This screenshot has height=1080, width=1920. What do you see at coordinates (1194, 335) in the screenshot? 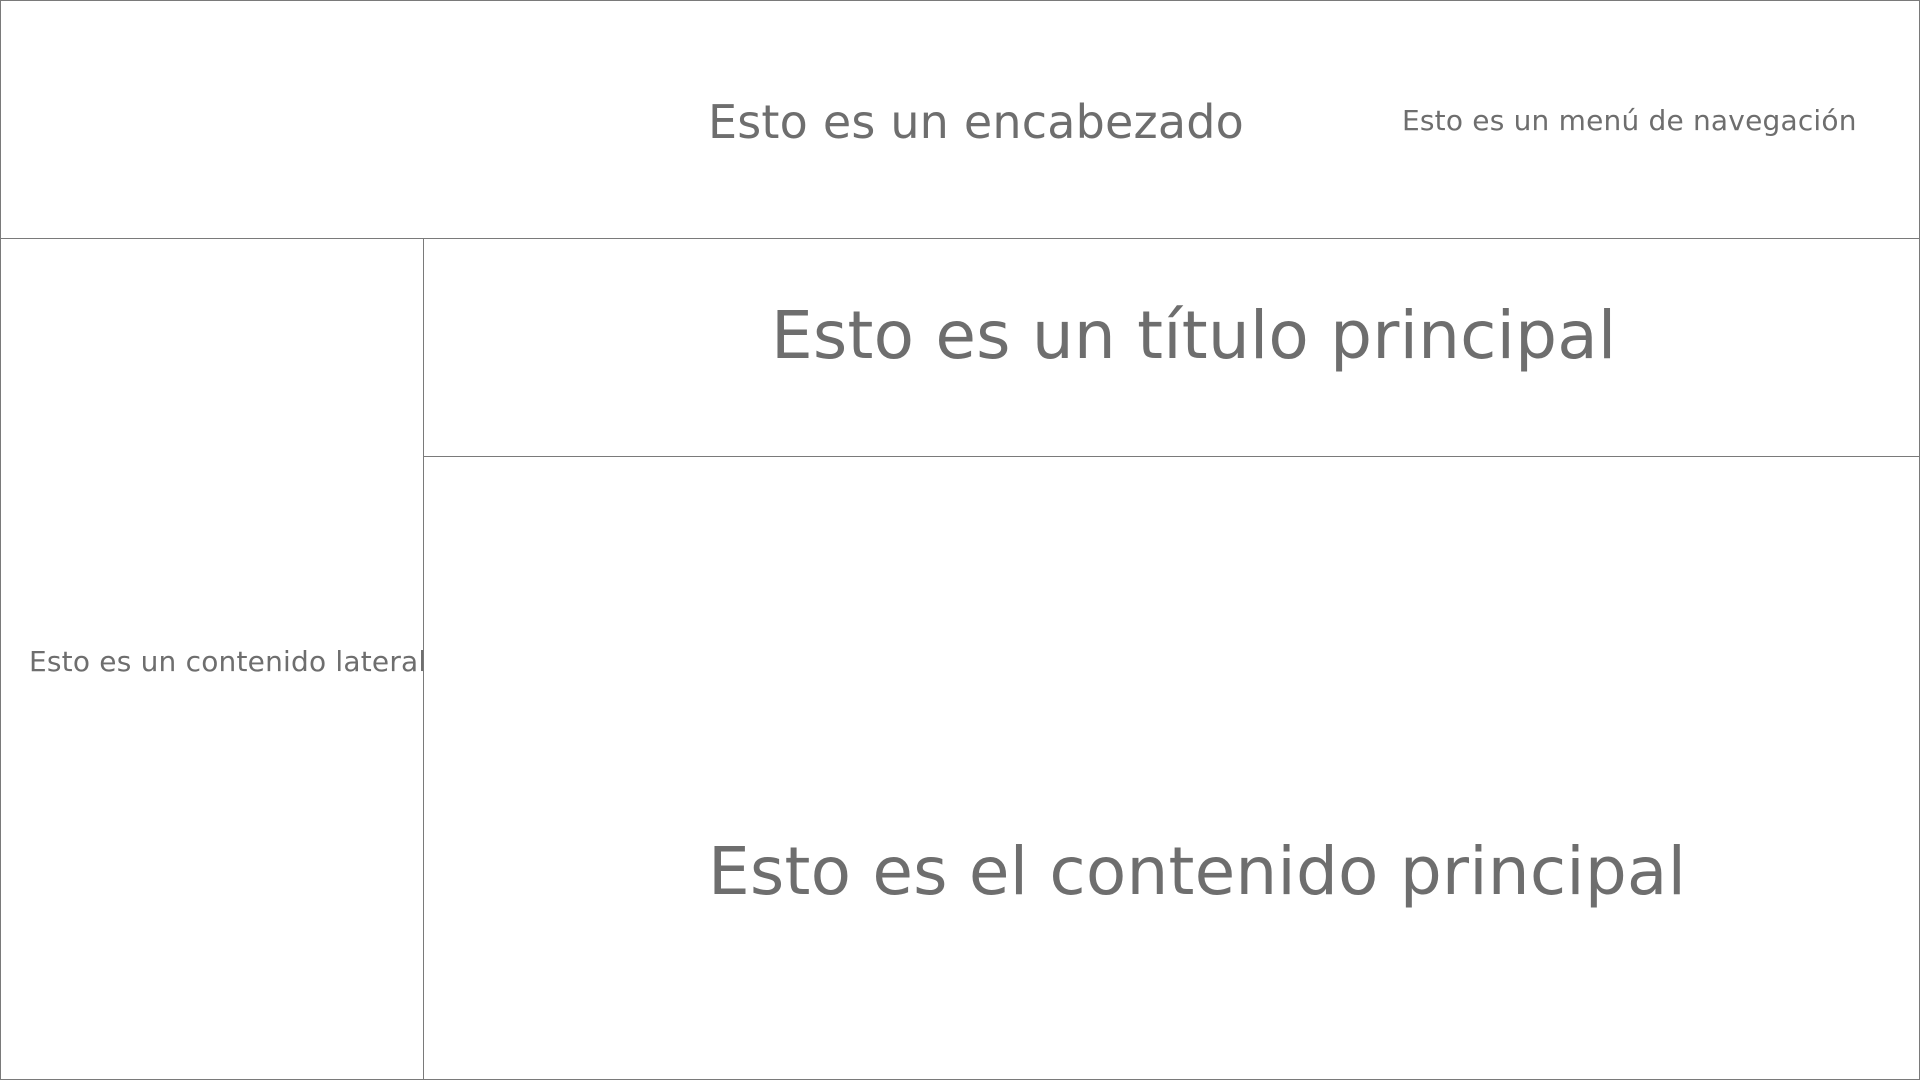
I see `main-title: Esto es un título principal` at bounding box center [1194, 335].